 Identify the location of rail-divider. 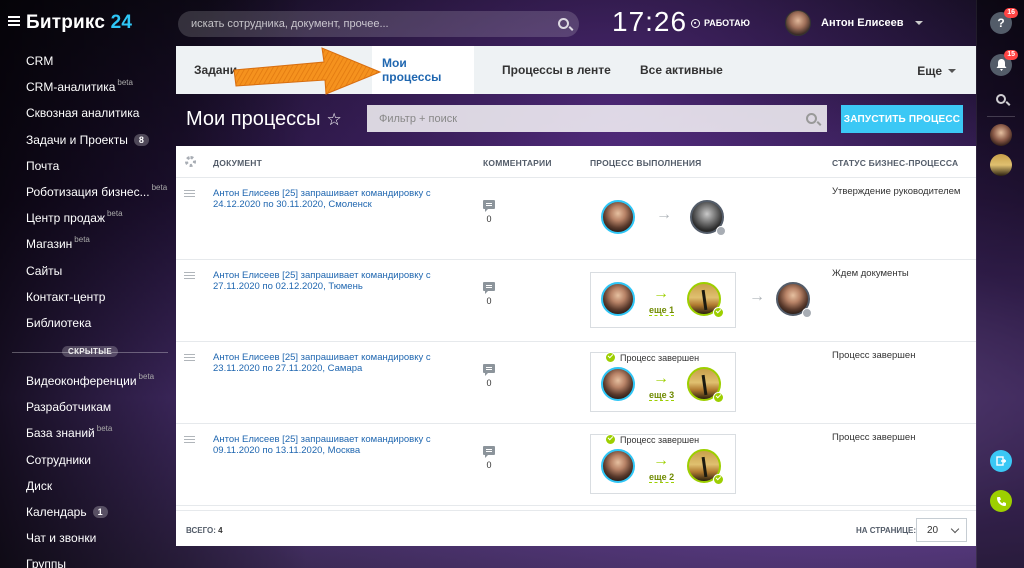
(1001, 116).